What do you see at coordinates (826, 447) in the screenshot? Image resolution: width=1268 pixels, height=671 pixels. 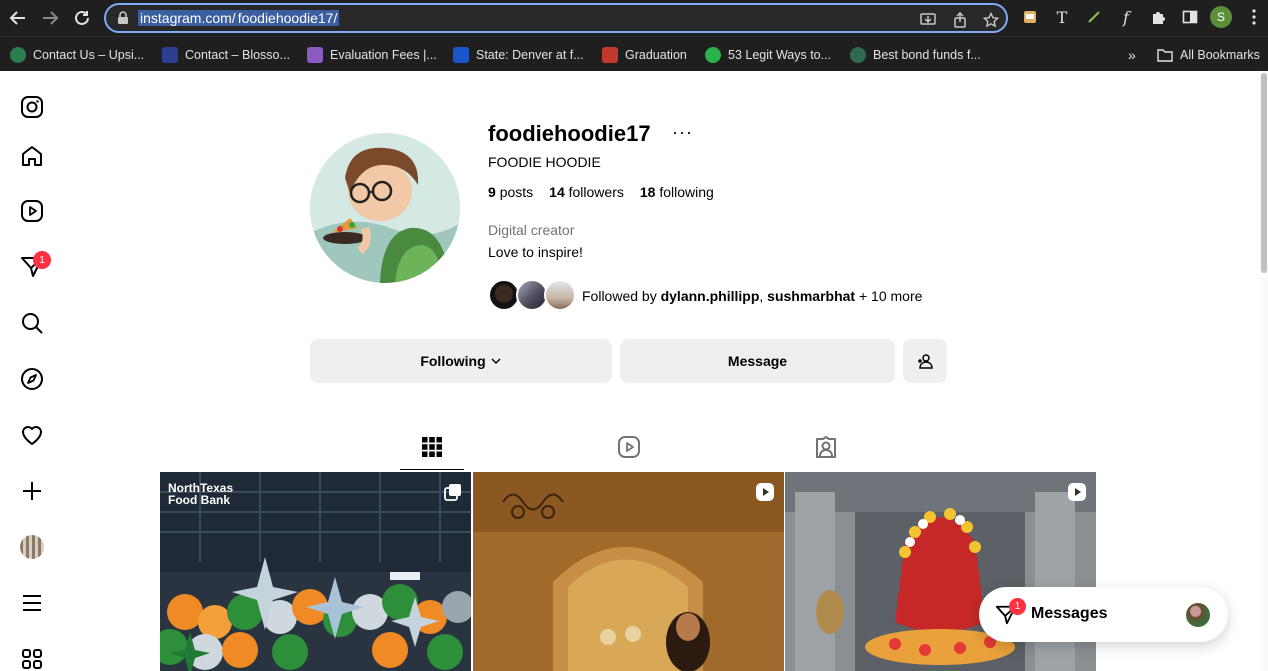 I see `tab-tagged-icon` at bounding box center [826, 447].